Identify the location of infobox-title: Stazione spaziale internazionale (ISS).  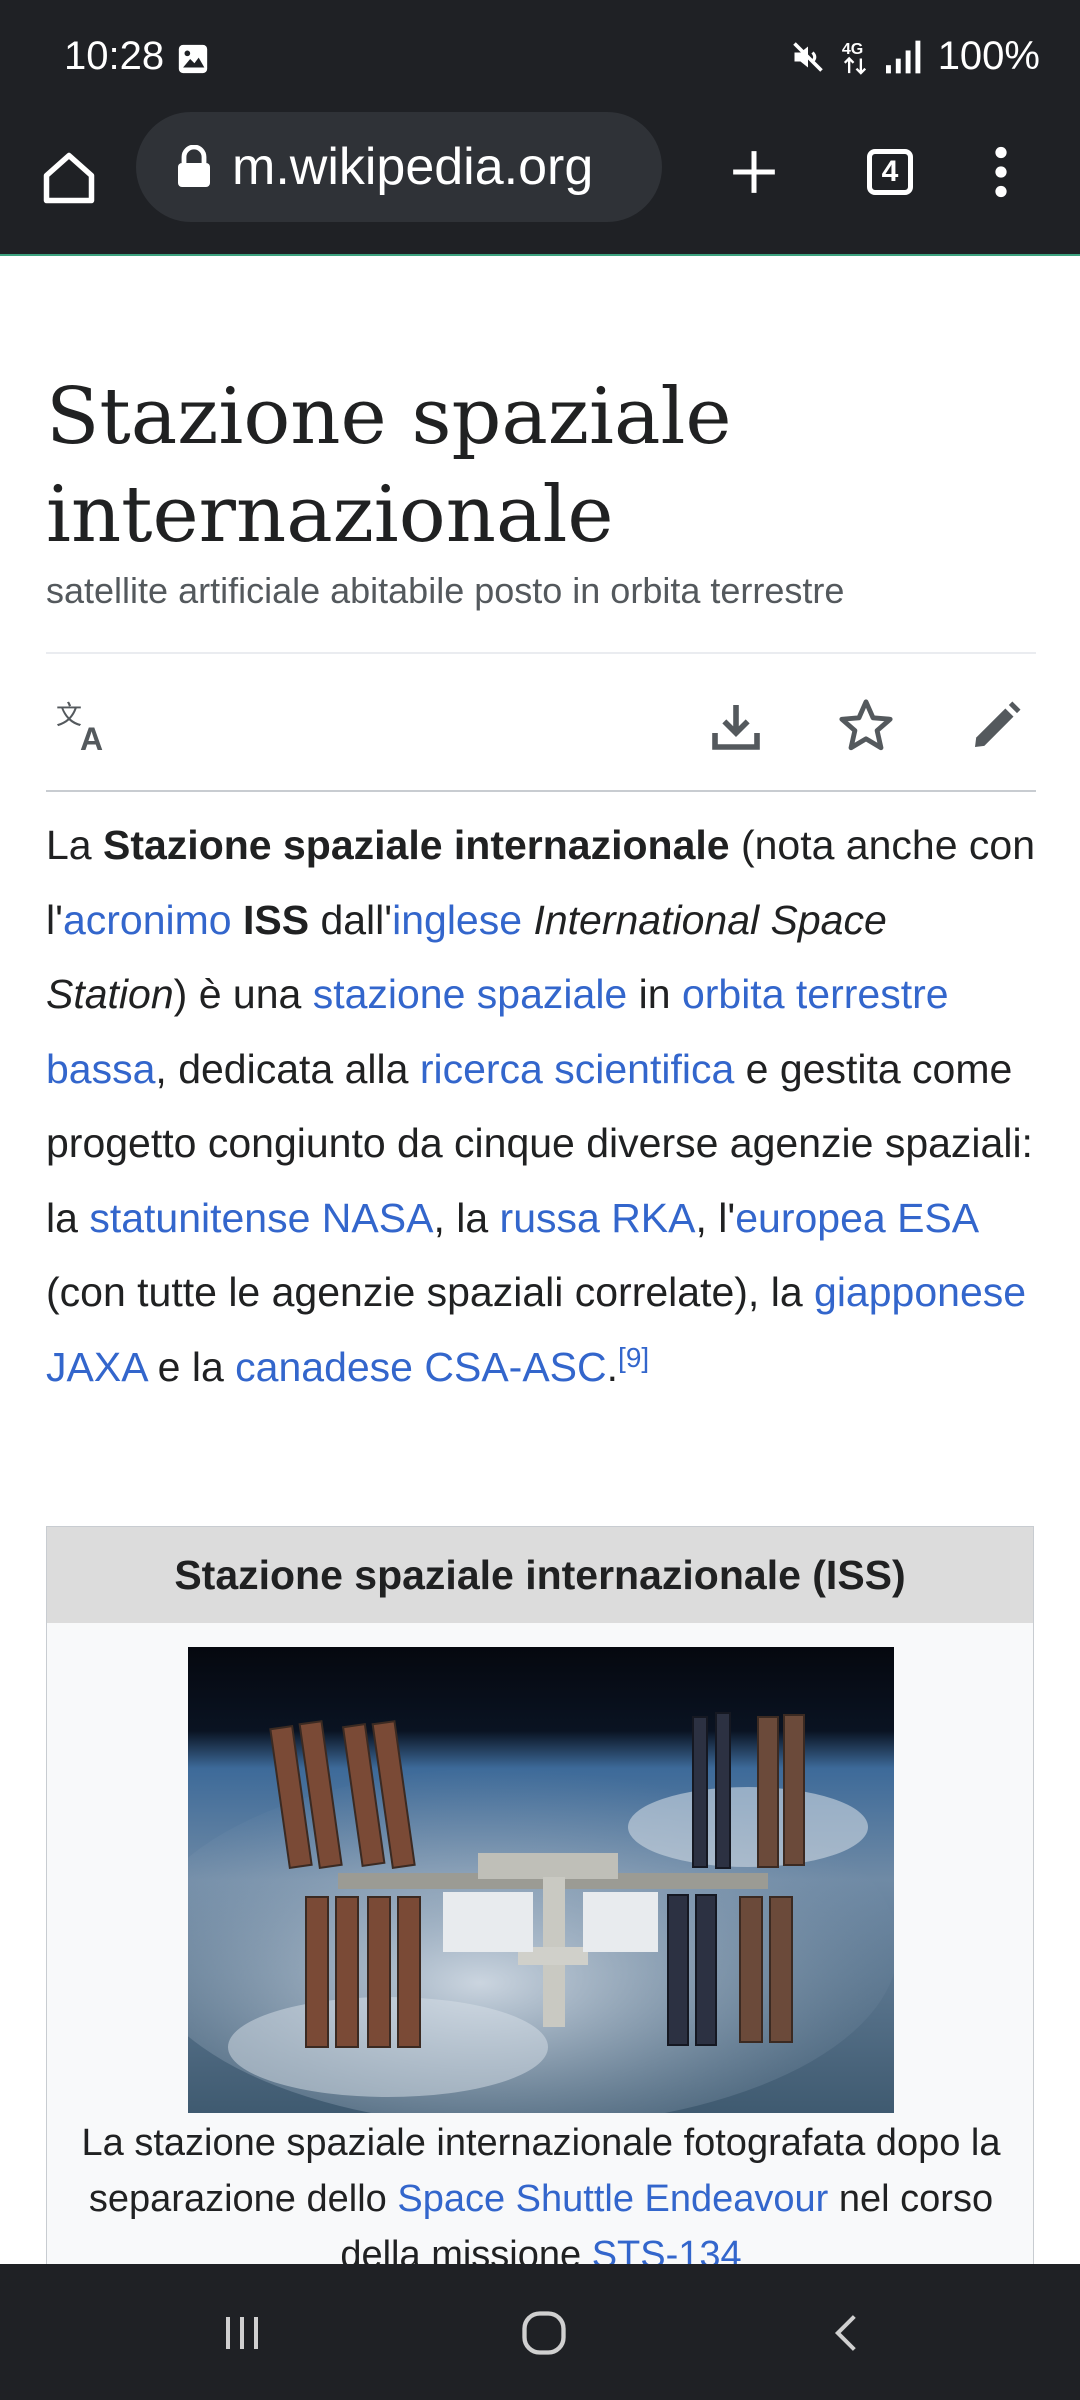
(540, 1575).